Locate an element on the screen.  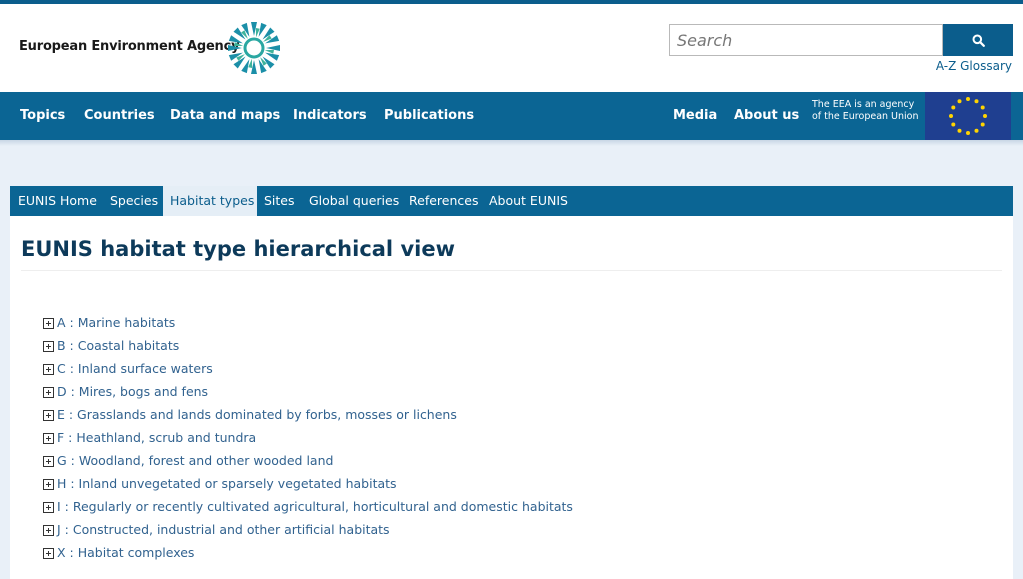
tree-item: X : Habitat complexes is located at coordinates (308, 555).